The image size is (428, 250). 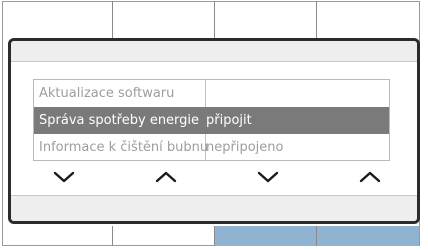 What do you see at coordinates (107, 93) in the screenshot?
I see `list-item-label: Aktualizace softwaru` at bounding box center [107, 93].